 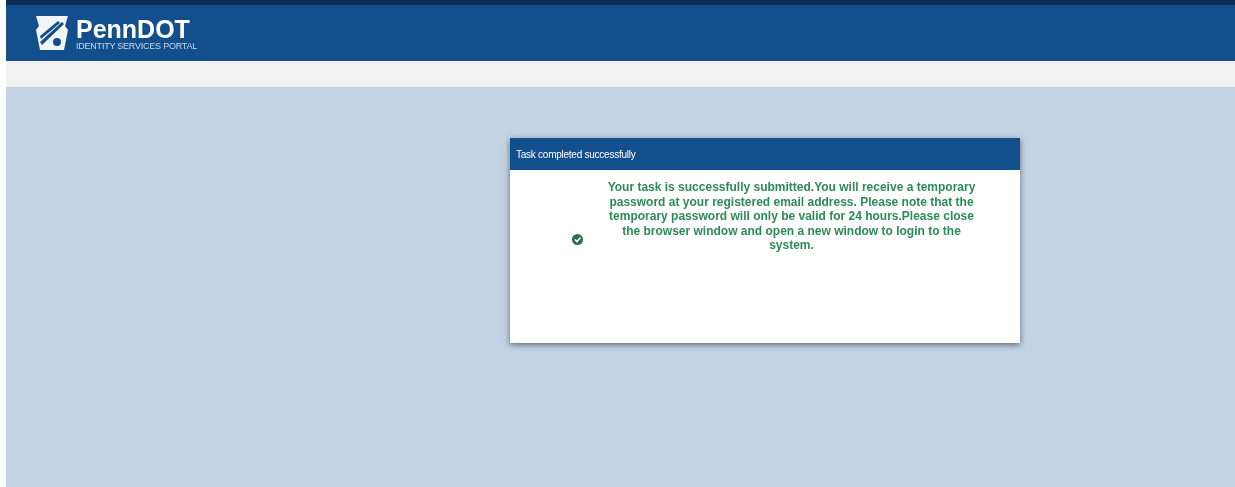 I want to click on checkmark-icon, so click(x=577, y=239).